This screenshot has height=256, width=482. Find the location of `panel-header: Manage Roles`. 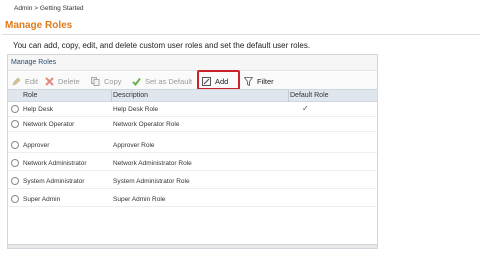

panel-header: Manage Roles is located at coordinates (192, 63).